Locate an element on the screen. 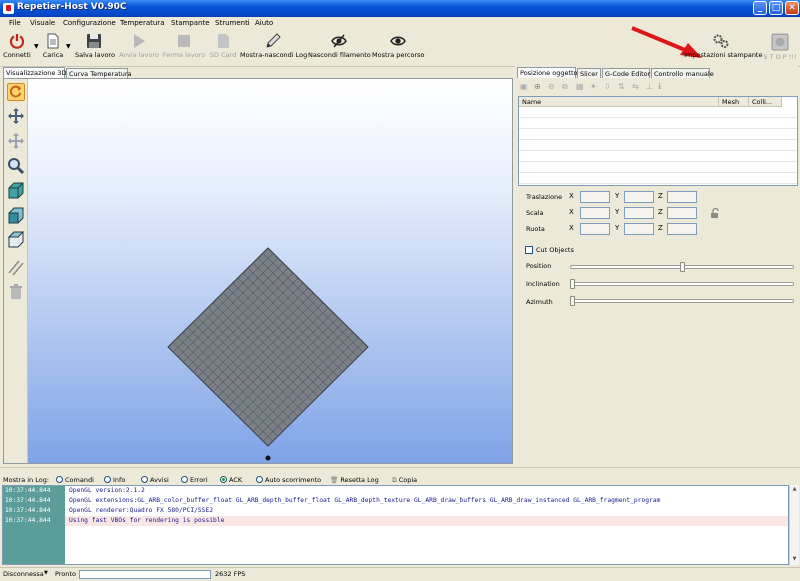 Image resolution: width=800 pixels, height=581 pixels. scroll-up-icon: ▲ is located at coordinates (794, 489).